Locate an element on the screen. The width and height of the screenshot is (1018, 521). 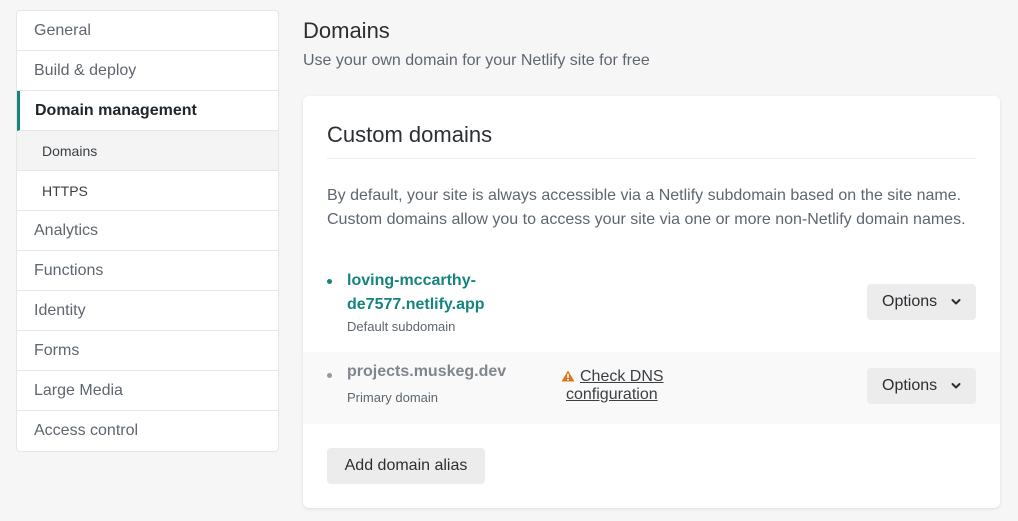
add-domain-alias-button: Add domain alias is located at coordinates (406, 466).